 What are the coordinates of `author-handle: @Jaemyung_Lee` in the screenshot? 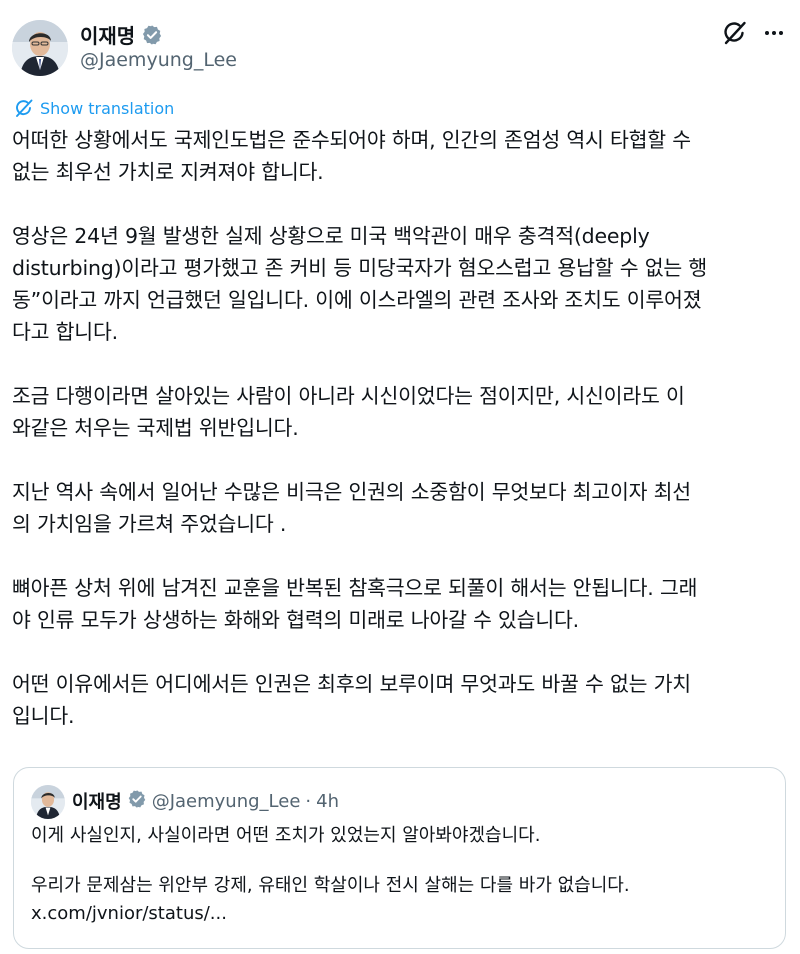 It's located at (158, 60).